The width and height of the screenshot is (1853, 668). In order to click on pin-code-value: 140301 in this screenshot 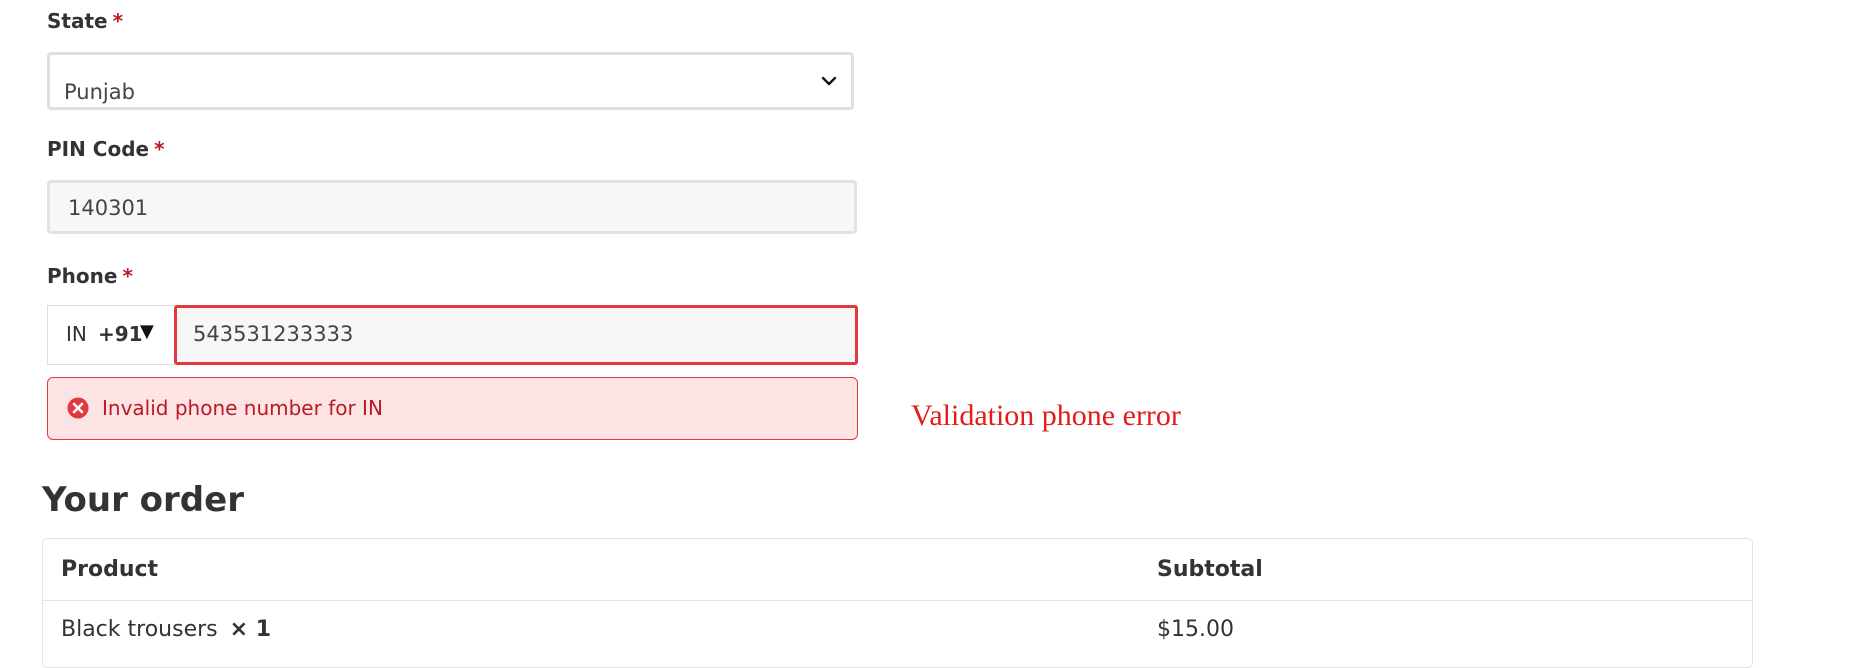, I will do `click(108, 208)`.